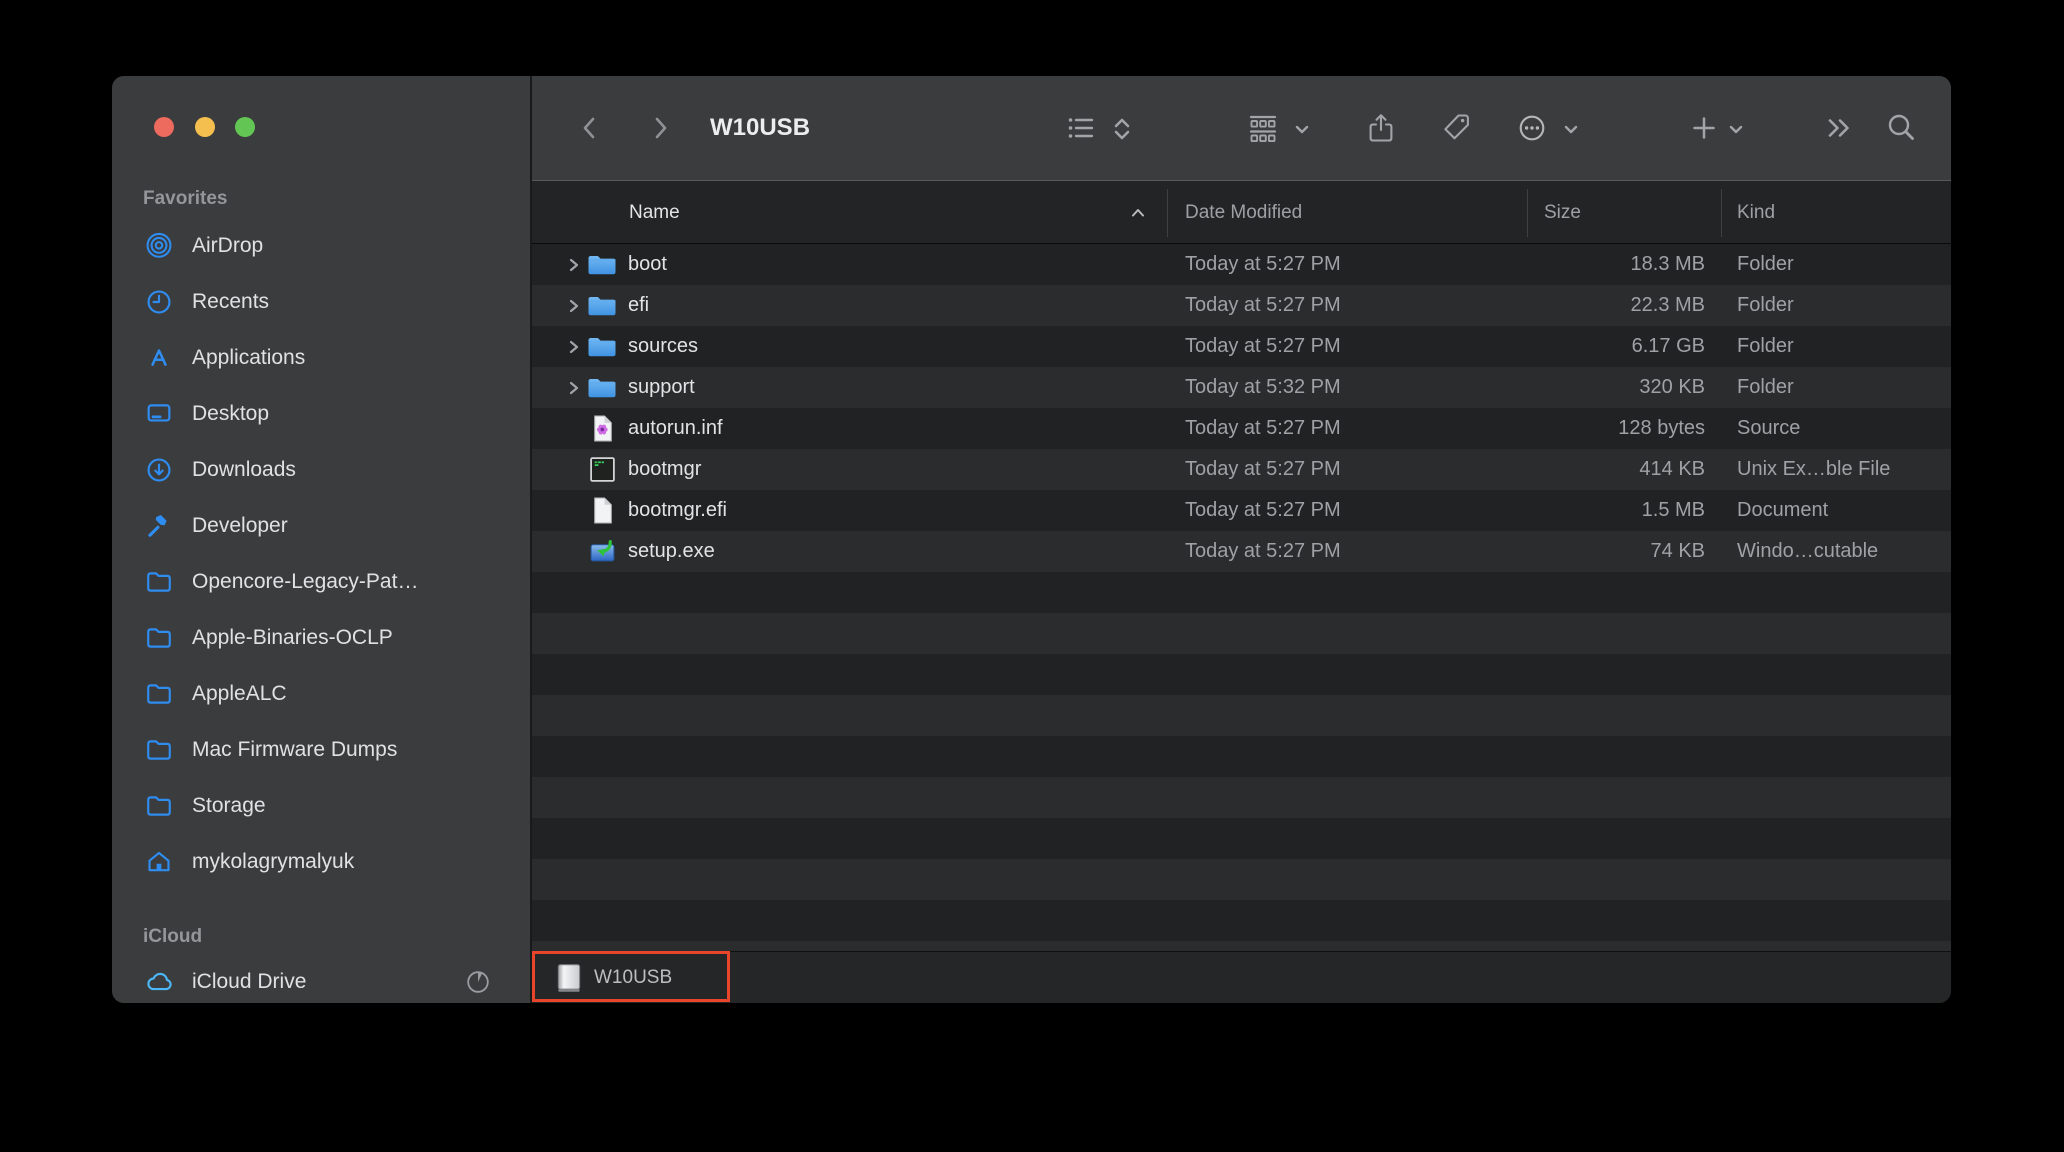 The height and width of the screenshot is (1152, 2064). Describe the element at coordinates (159, 982) in the screenshot. I see `icloud-icon` at that location.